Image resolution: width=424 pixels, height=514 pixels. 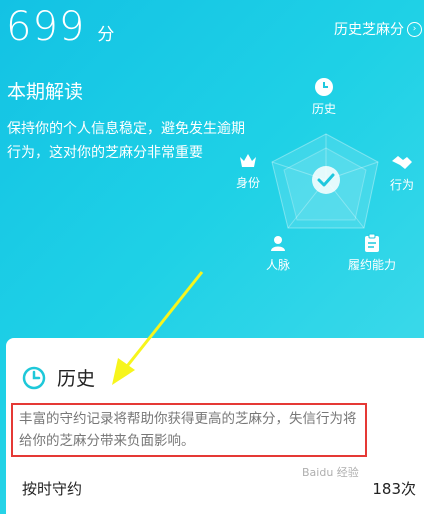 I want to click on watermark: Baidu 经验, so click(x=330, y=472).